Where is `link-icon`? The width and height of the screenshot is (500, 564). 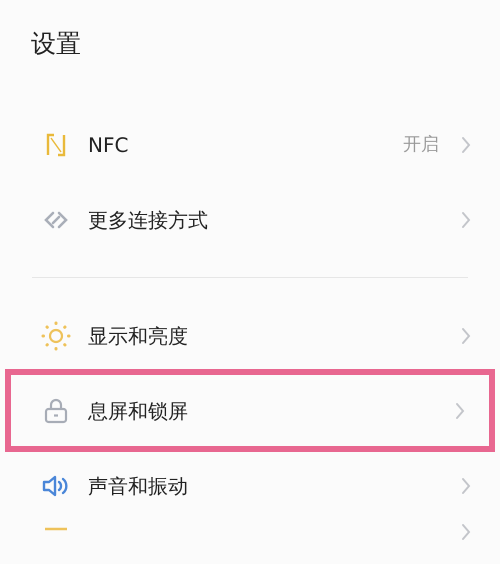 link-icon is located at coordinates (56, 219).